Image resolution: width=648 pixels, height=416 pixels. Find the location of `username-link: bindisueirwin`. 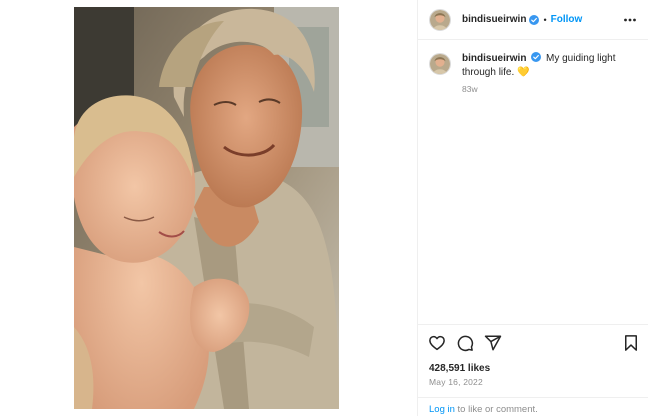

username-link: bindisueirwin is located at coordinates (494, 19).